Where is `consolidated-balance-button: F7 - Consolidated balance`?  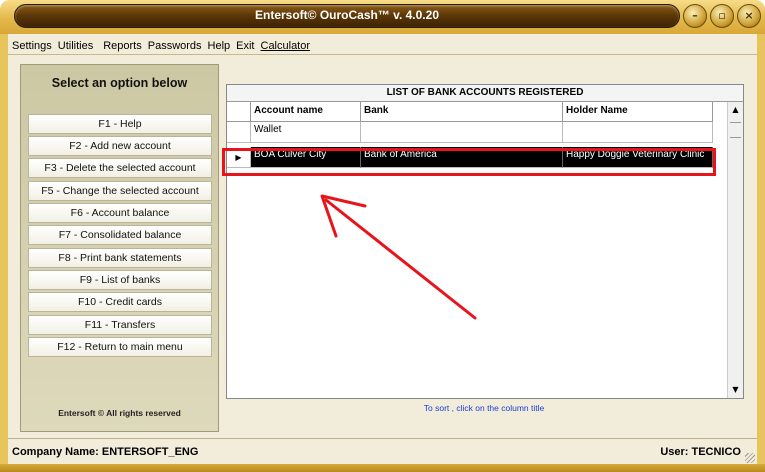
consolidated-balance-button: F7 - Consolidated balance is located at coordinates (120, 235).